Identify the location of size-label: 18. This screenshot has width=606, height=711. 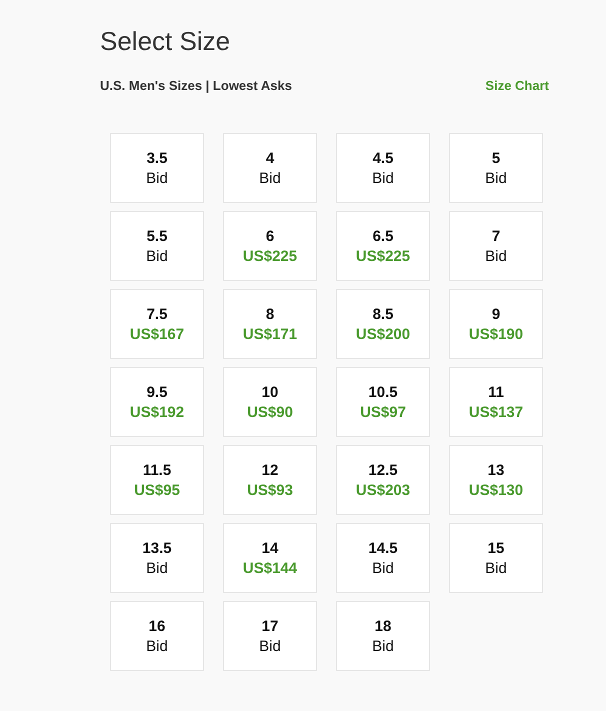
(383, 626).